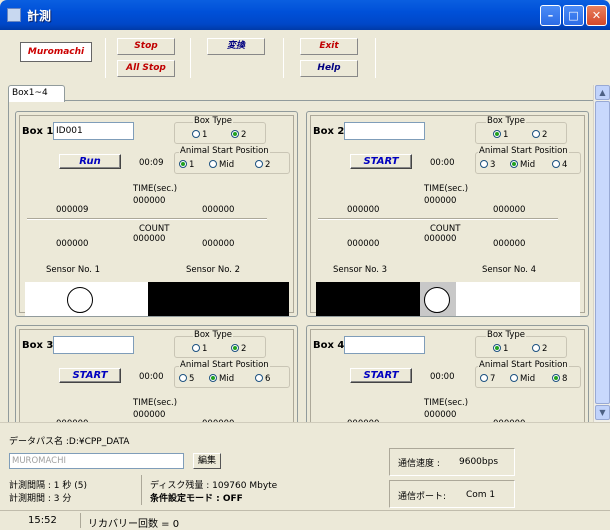 The width and height of the screenshot is (610, 530). I want to click on start-radio-5: 5, so click(186, 379).